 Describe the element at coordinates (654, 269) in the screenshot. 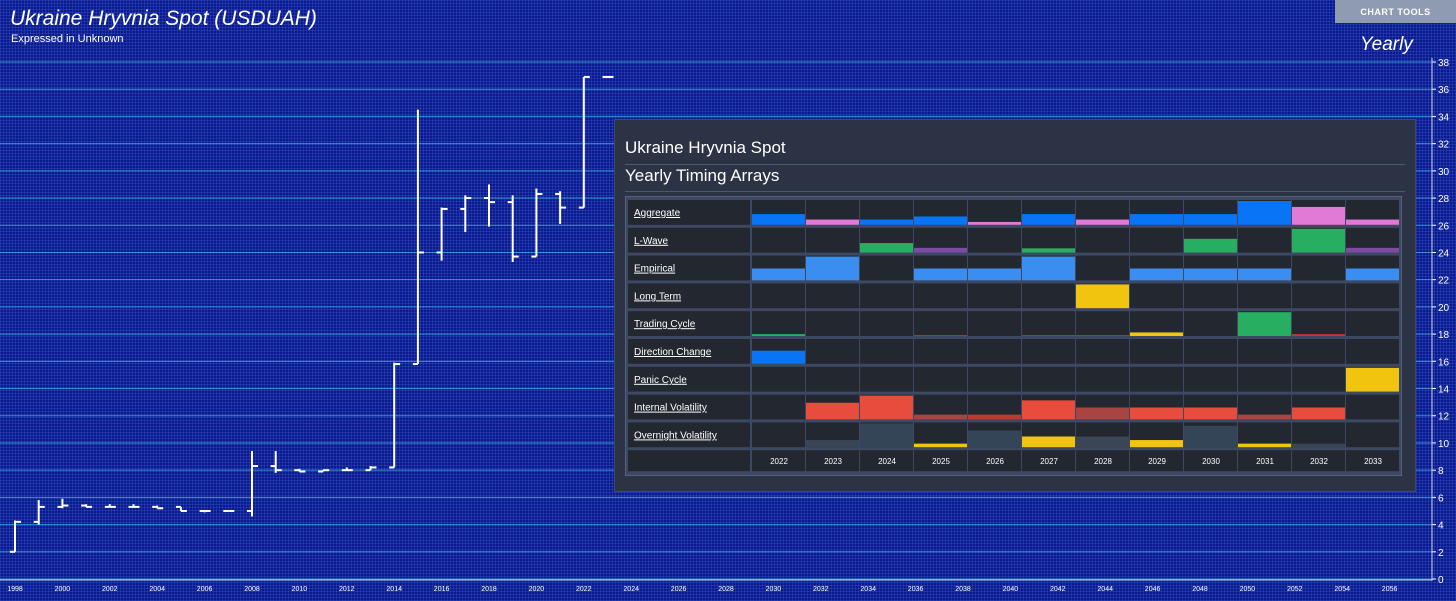

I see `row-label: Empirical` at that location.